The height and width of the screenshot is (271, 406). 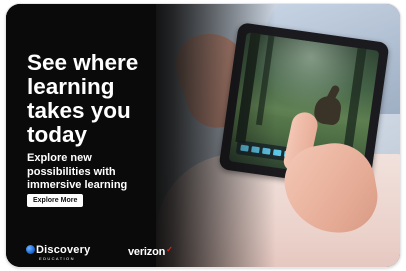 I want to click on globe-icon, so click(x=30, y=249).